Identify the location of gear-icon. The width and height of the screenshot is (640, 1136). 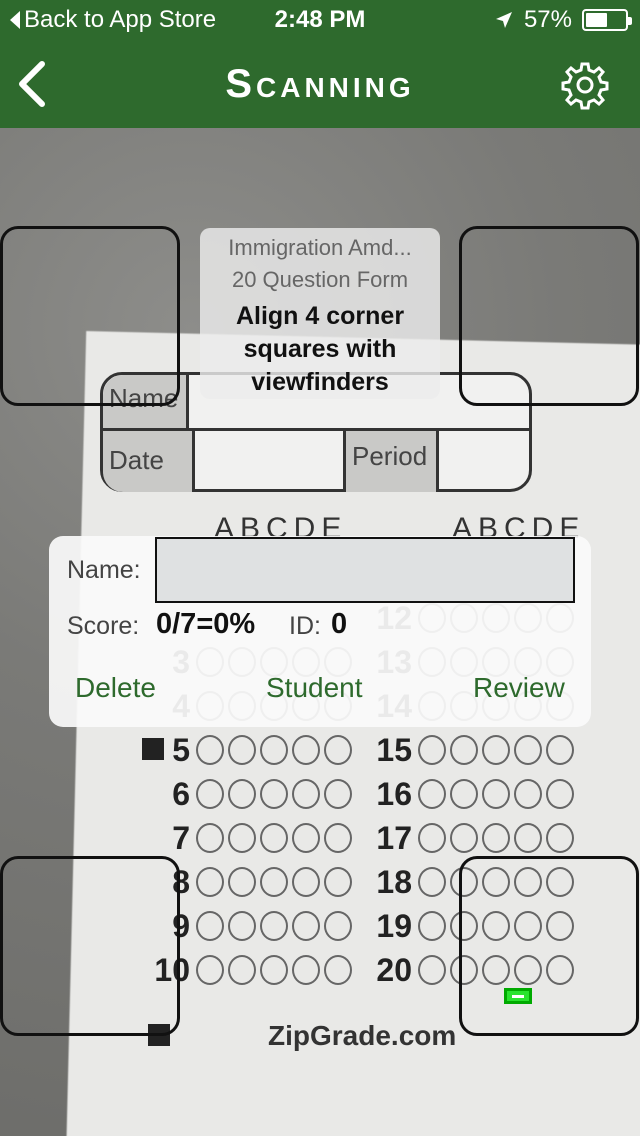
(585, 85).